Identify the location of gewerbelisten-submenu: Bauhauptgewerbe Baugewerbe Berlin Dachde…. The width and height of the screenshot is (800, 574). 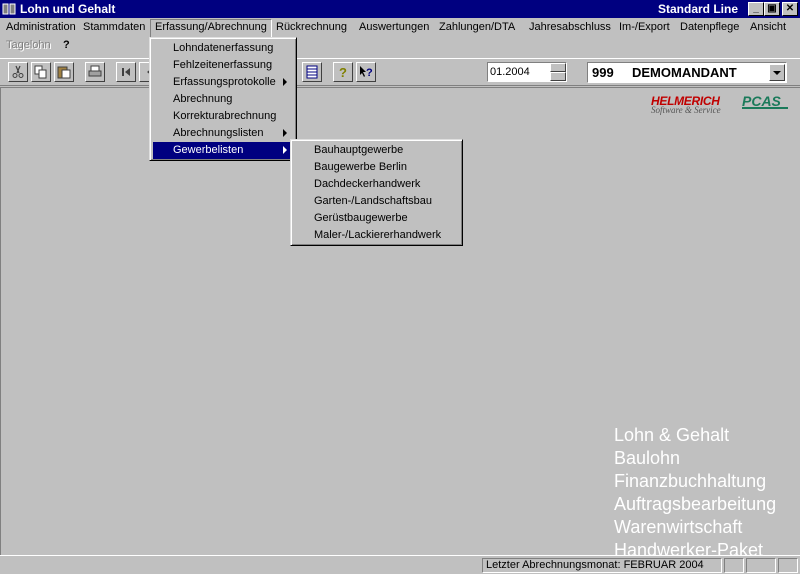
(376, 192).